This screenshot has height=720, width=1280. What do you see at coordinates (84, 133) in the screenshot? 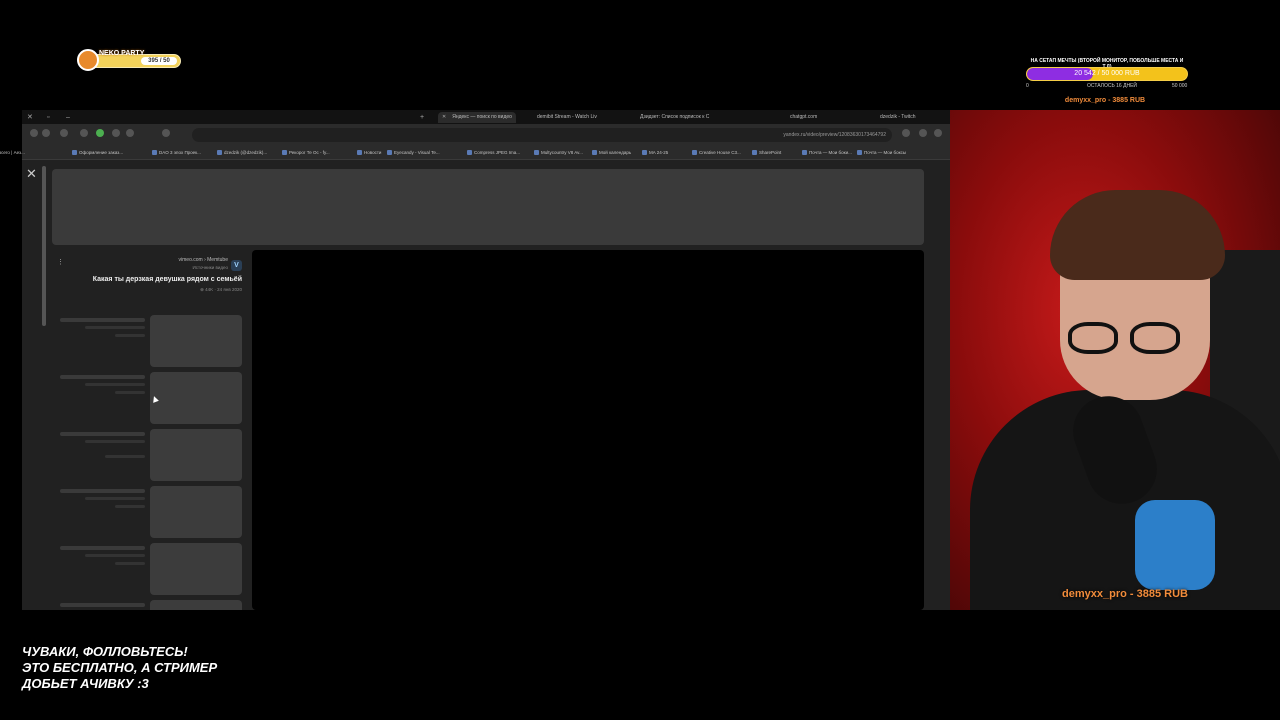
I see `download-icon` at bounding box center [84, 133].